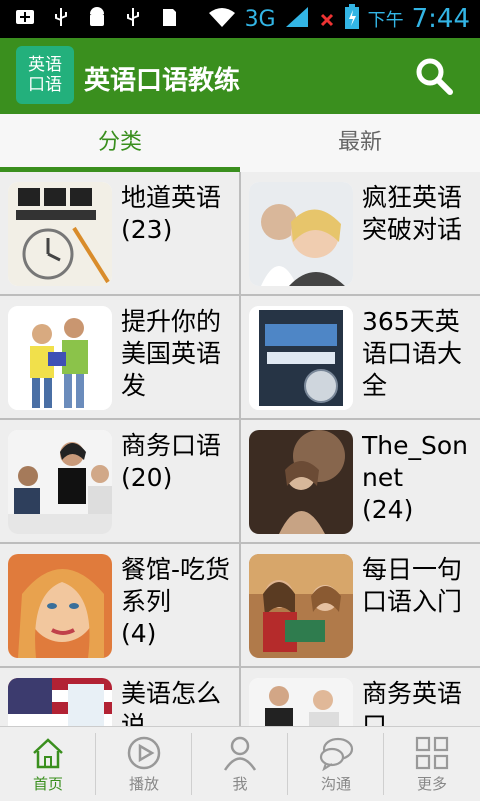 This screenshot has width=480, height=801. I want to click on nav-play-label: 播放, so click(143, 784).